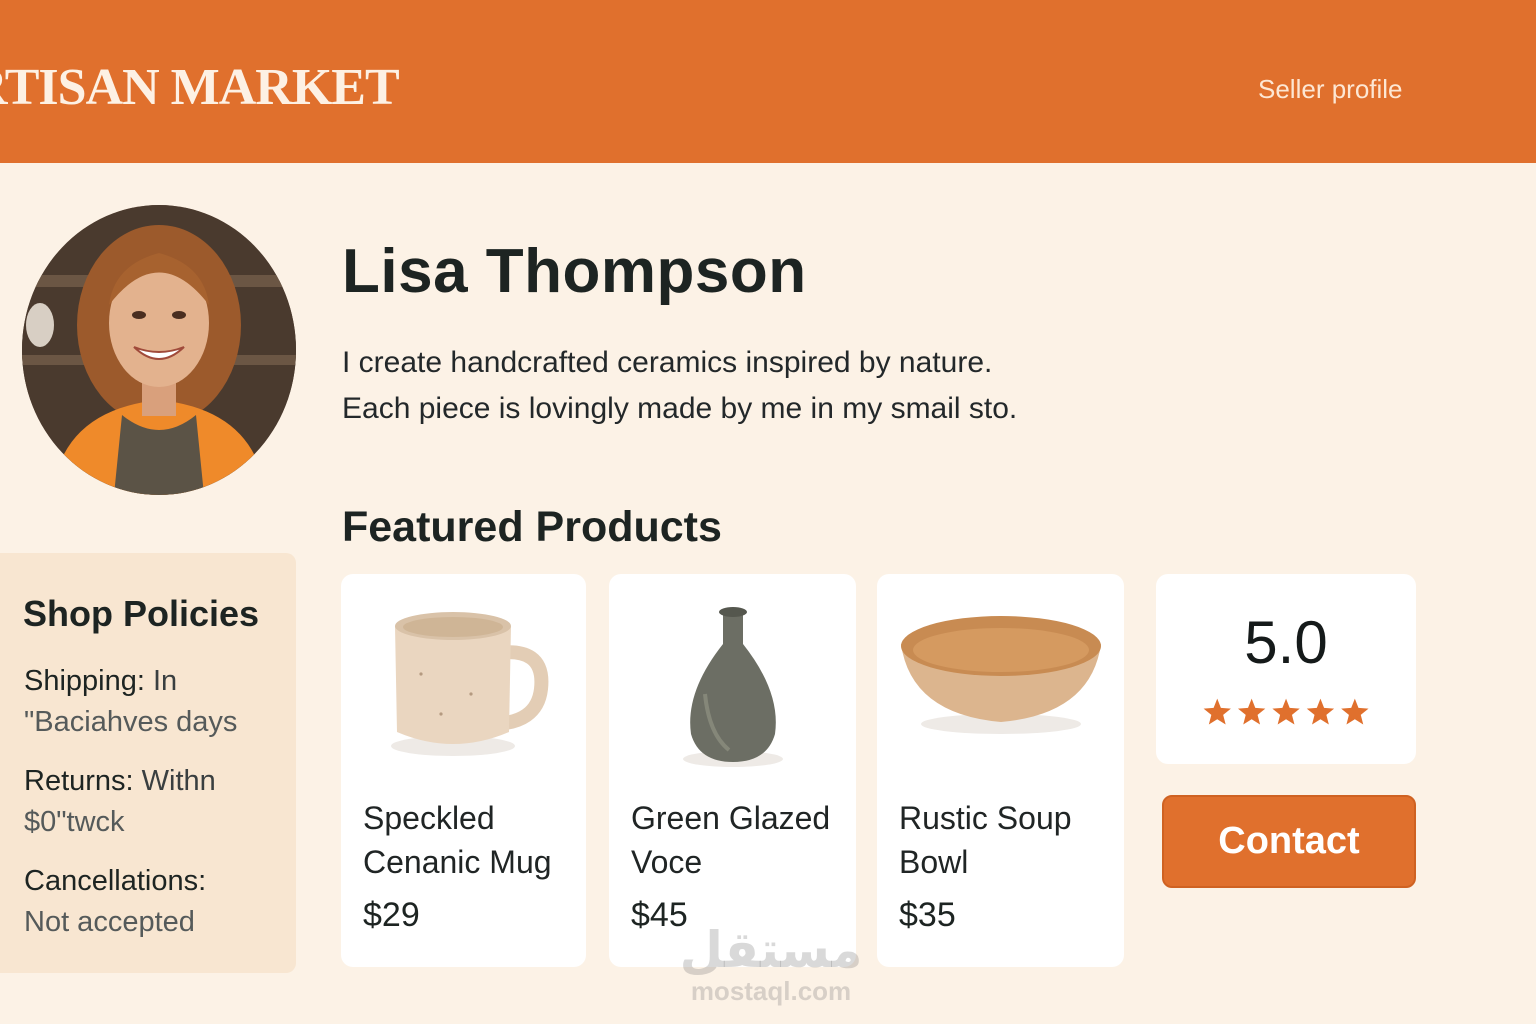 This screenshot has width=1536, height=1024. I want to click on policy-cancellations: Cancellations: Not accepted, so click(154, 902).